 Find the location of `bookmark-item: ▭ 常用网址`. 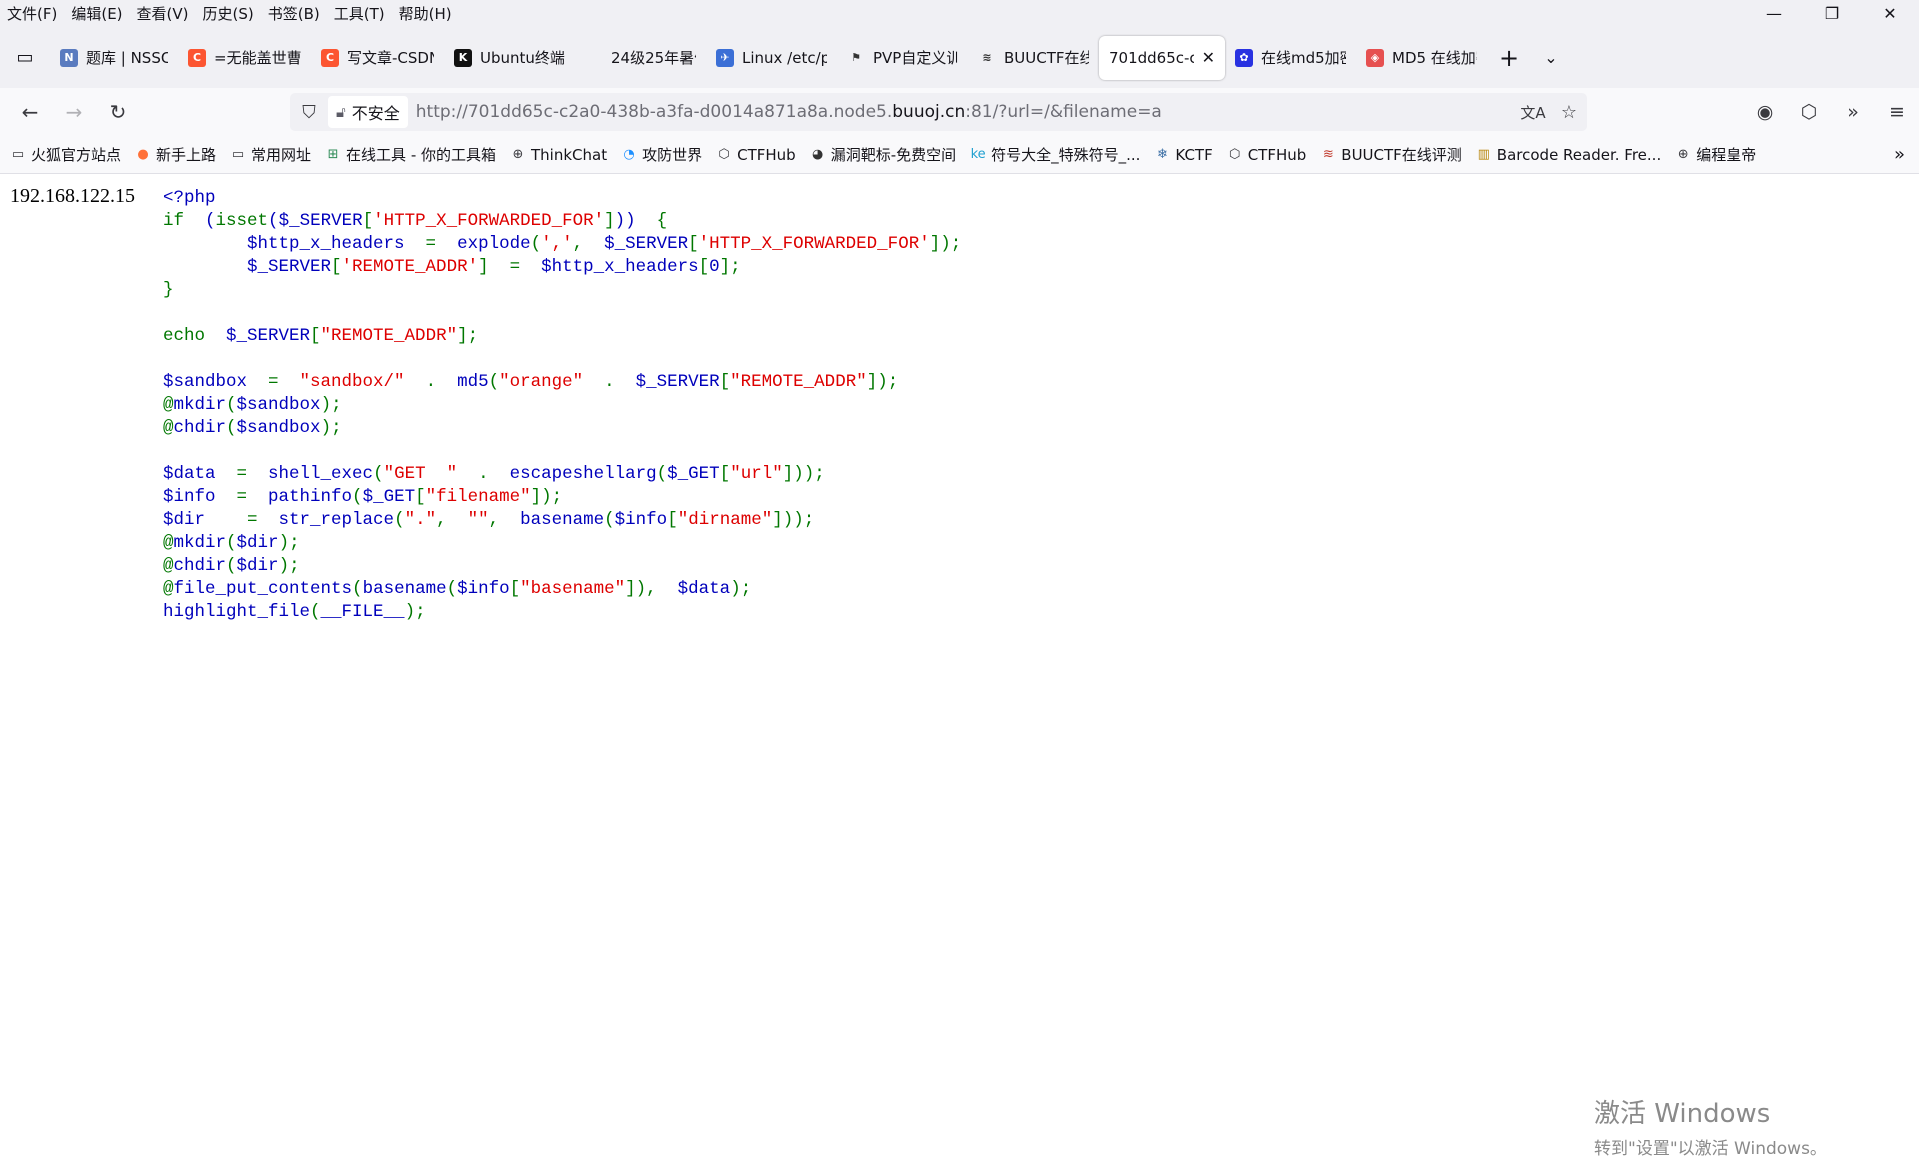

bookmark-item: ▭ 常用网址 is located at coordinates (270, 154).